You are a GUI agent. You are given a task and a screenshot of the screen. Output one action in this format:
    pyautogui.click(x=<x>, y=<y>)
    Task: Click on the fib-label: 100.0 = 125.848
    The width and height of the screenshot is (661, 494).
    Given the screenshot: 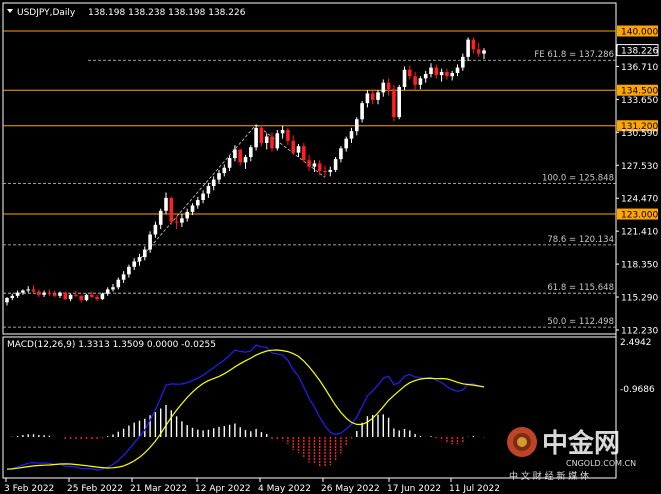 What is the action you would take?
    pyautogui.click(x=578, y=178)
    